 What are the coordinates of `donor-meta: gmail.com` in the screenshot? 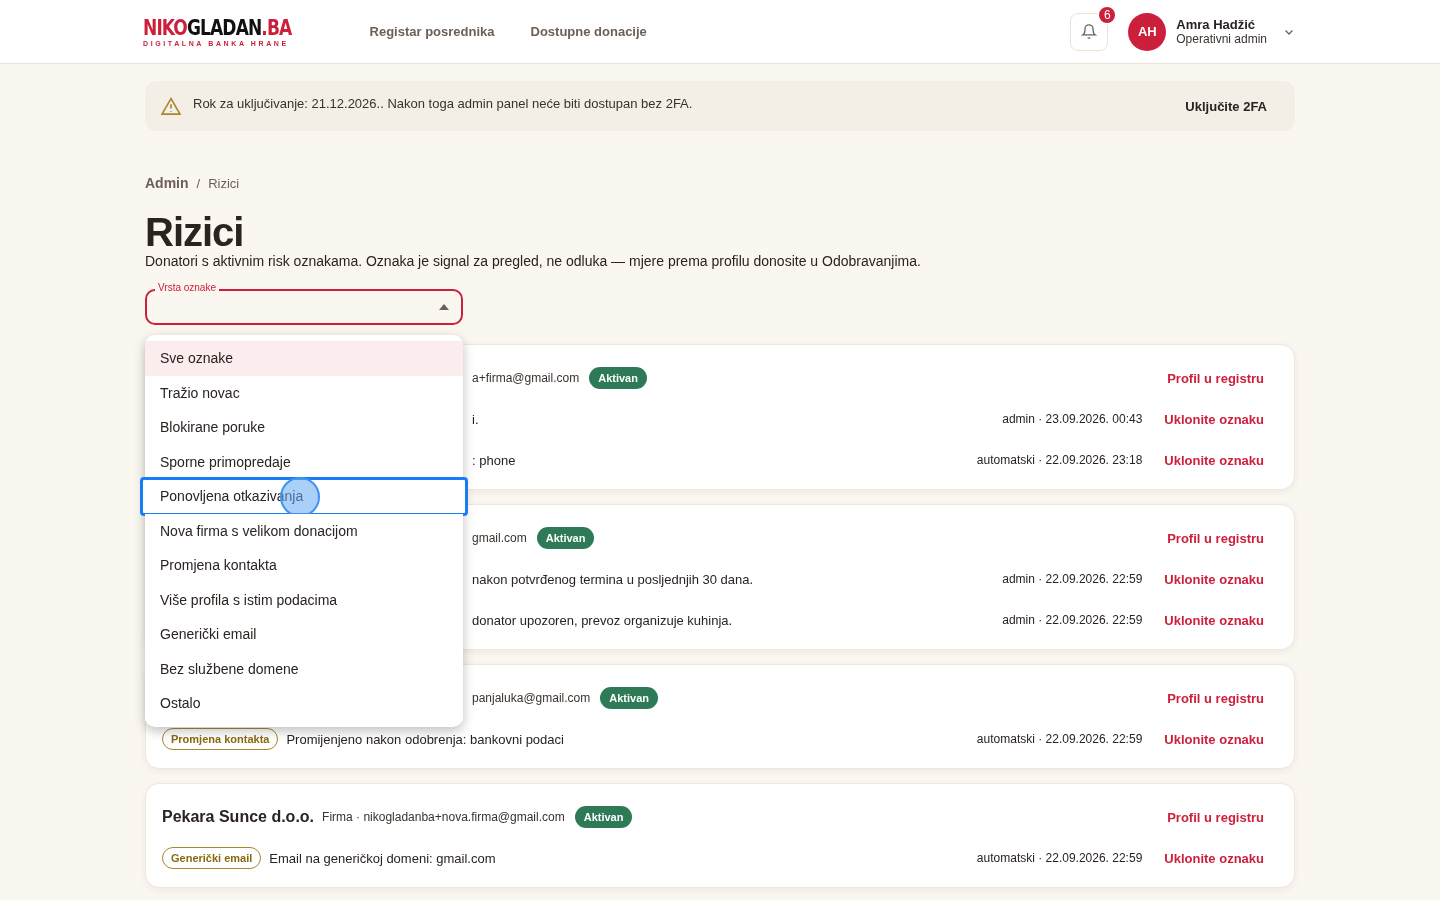 It's located at (499, 538).